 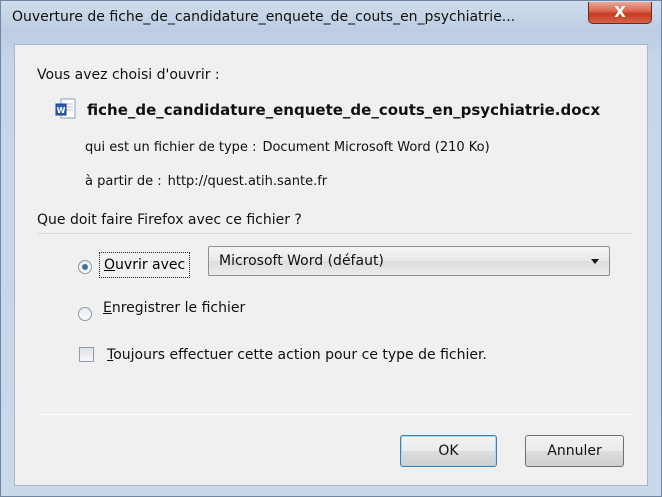 What do you see at coordinates (85, 267) in the screenshot?
I see `open-with-radio` at bounding box center [85, 267].